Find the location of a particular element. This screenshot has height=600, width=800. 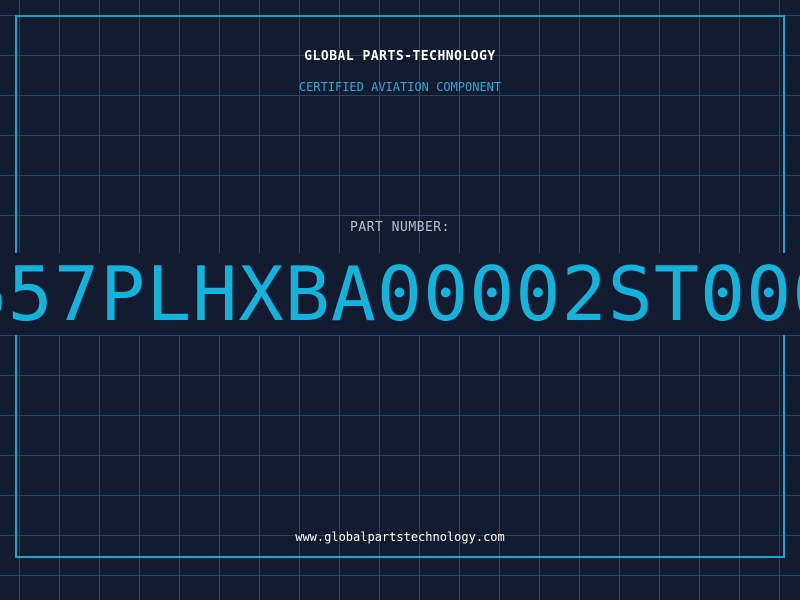

part-number-label: PART NUMBER: is located at coordinates (400, 227).